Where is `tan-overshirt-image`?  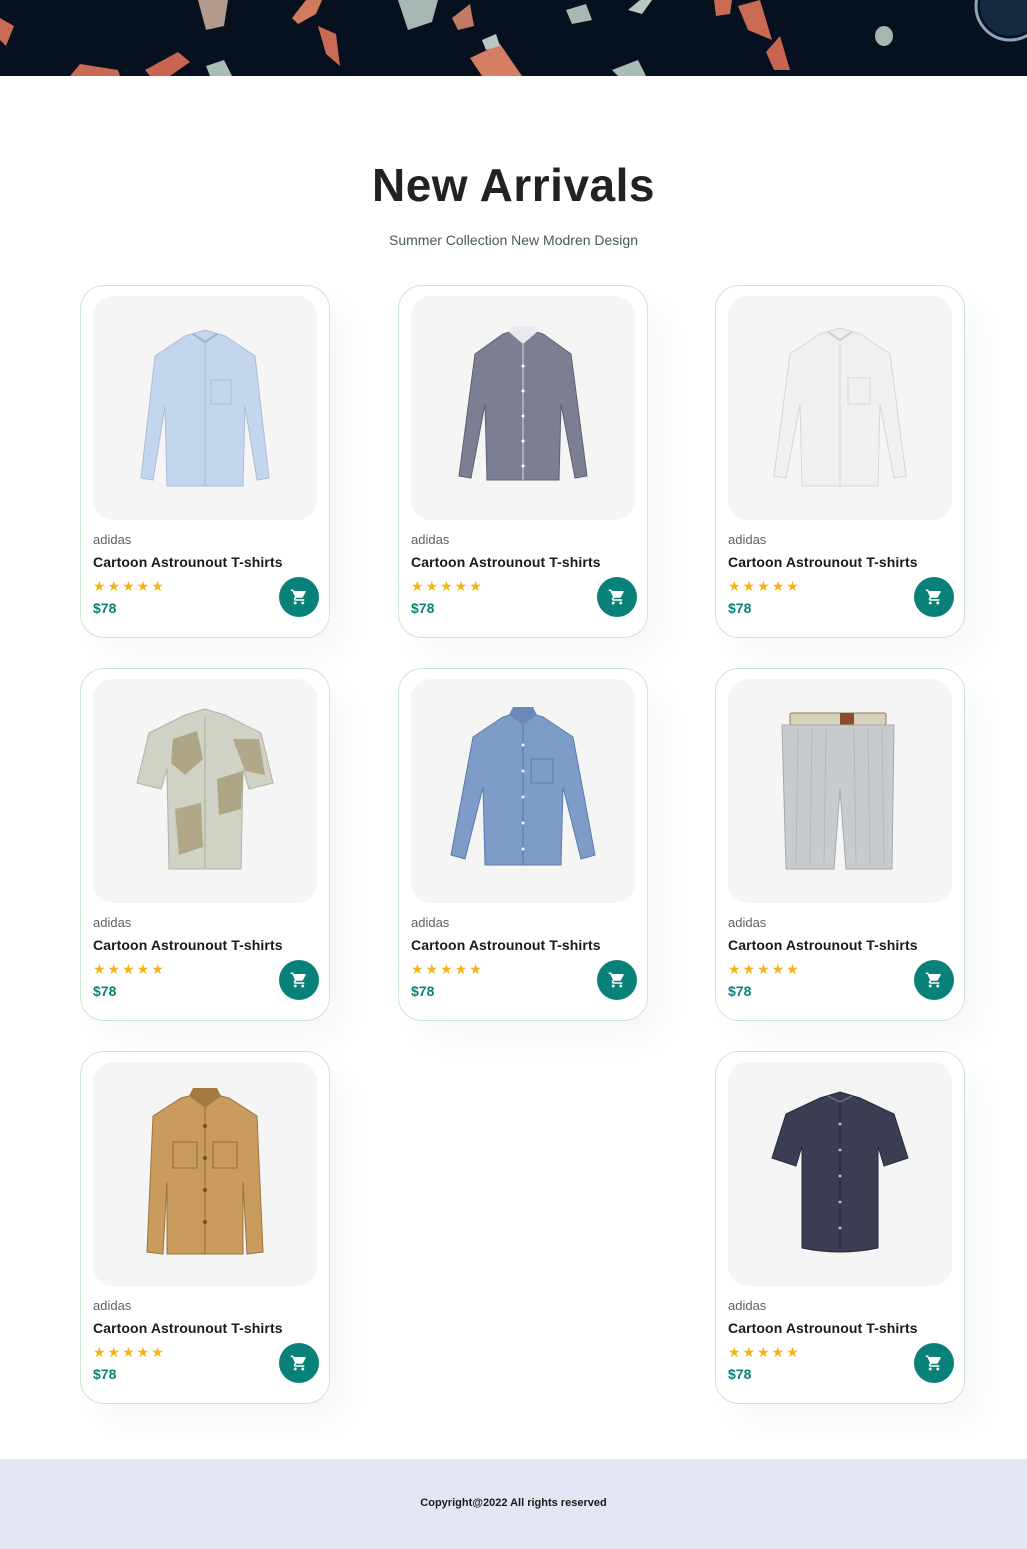
tan-overshirt-image is located at coordinates (205, 1171).